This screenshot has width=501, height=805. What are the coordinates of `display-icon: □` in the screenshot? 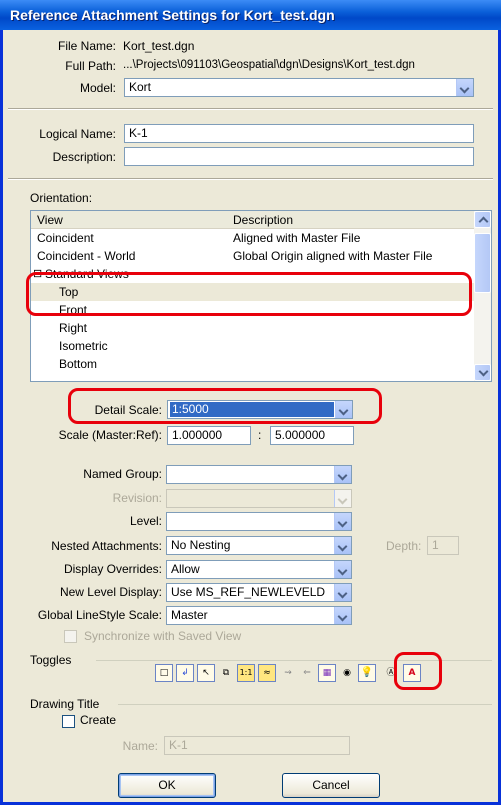 It's located at (164, 673).